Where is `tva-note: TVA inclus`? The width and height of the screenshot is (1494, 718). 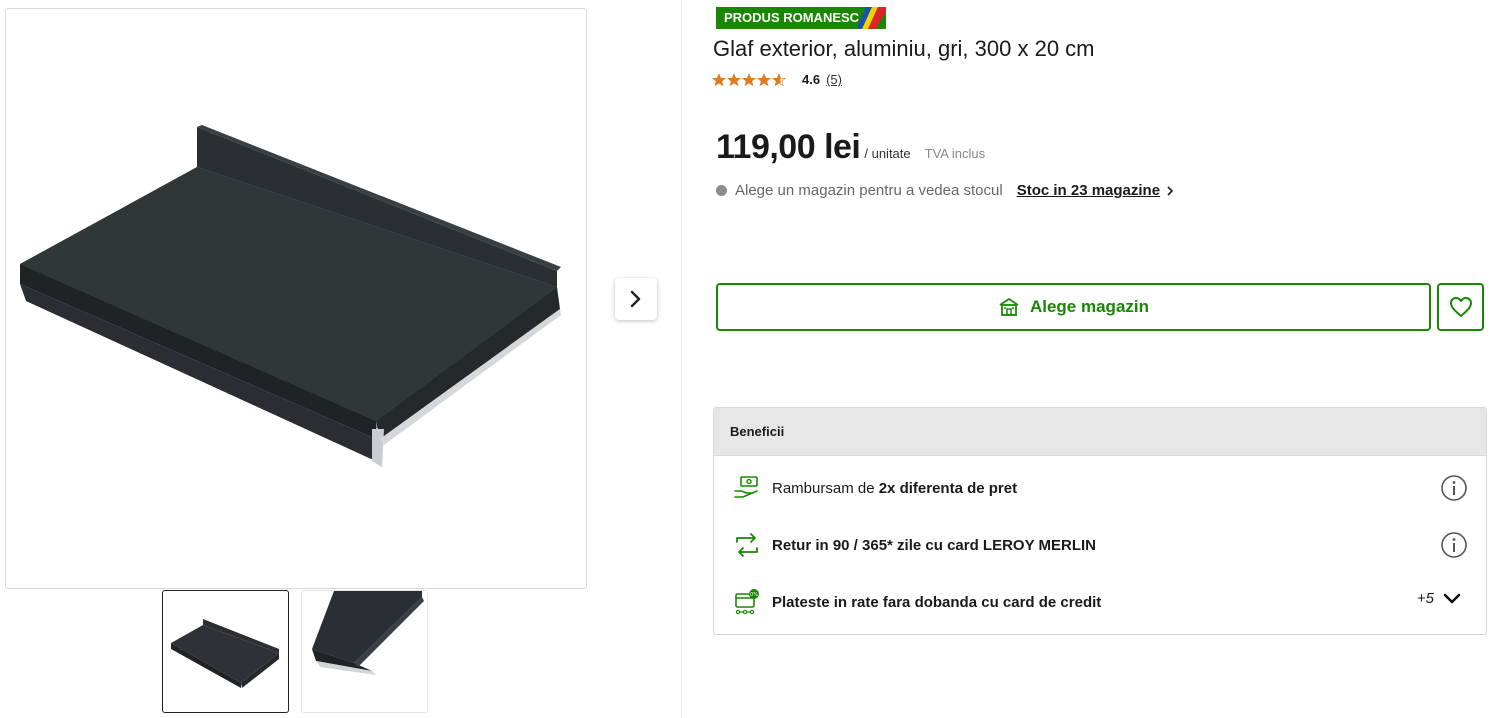
tva-note: TVA inclus is located at coordinates (955, 153).